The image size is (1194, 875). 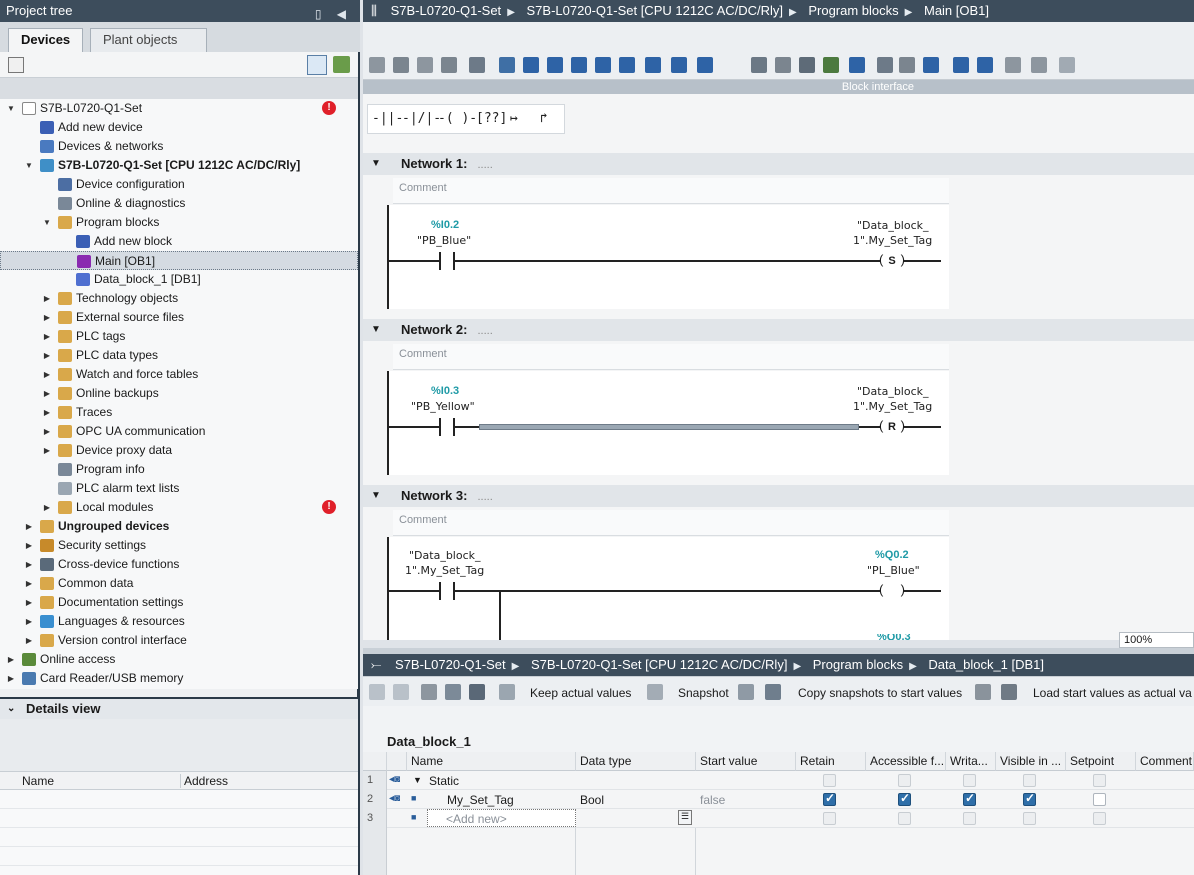 What do you see at coordinates (491, 118) in the screenshot?
I see `empty-box-button: [??]` at bounding box center [491, 118].